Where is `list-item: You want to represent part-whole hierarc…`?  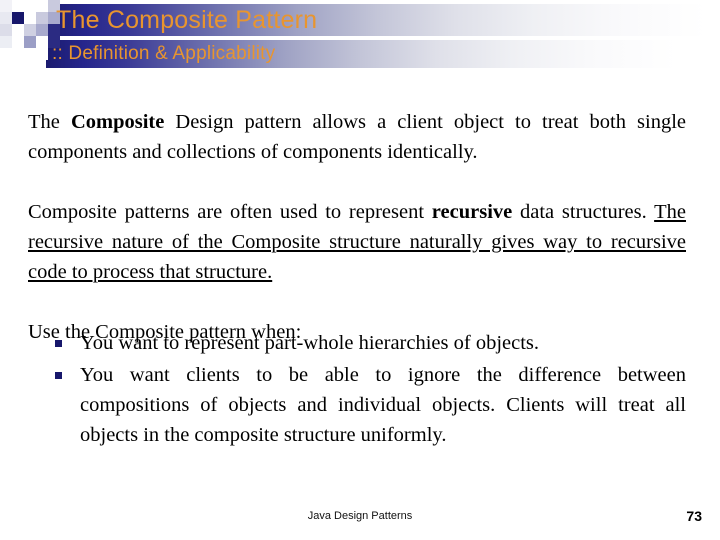 list-item: You want to represent part-whole hierarc… is located at coordinates (357, 343).